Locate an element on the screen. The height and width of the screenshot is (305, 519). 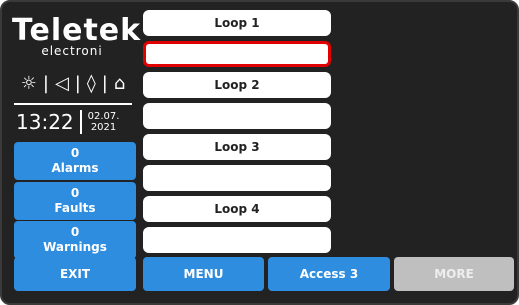
date-year: 2021 is located at coordinates (103, 127).